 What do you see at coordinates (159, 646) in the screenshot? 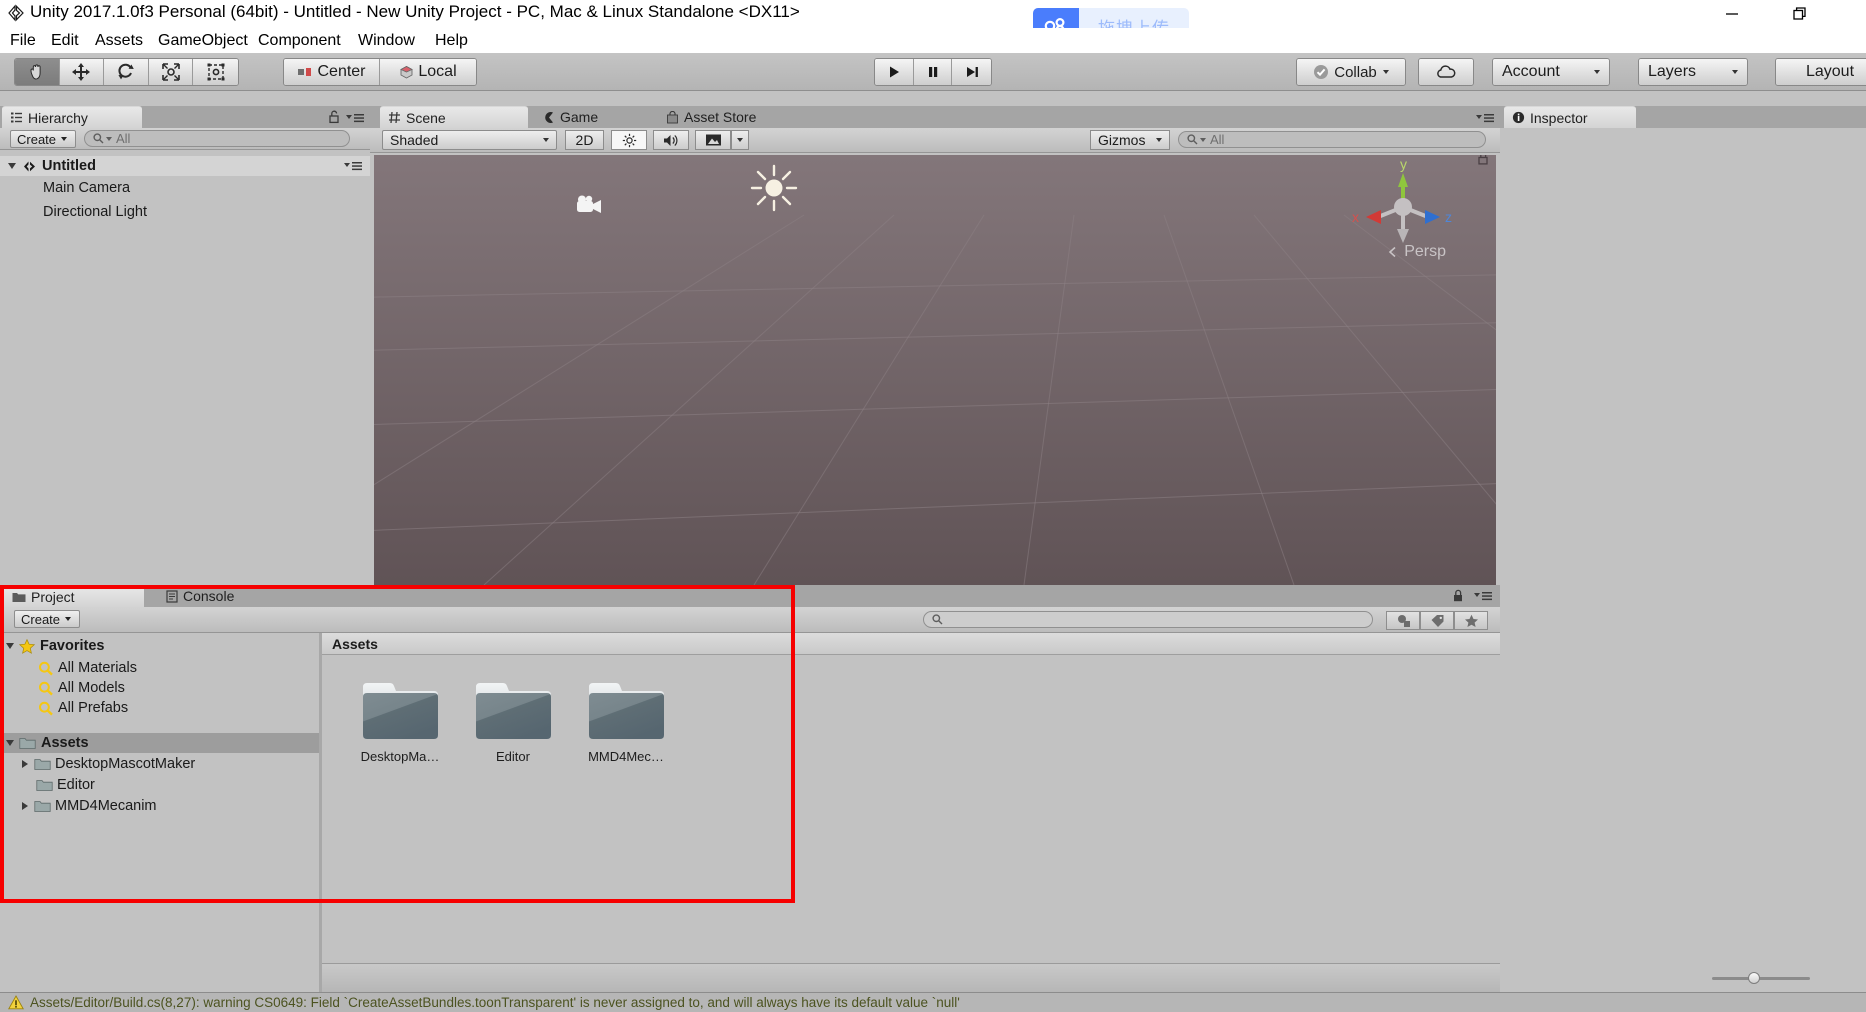
I see `project-tree-favorites: Favorites` at bounding box center [159, 646].